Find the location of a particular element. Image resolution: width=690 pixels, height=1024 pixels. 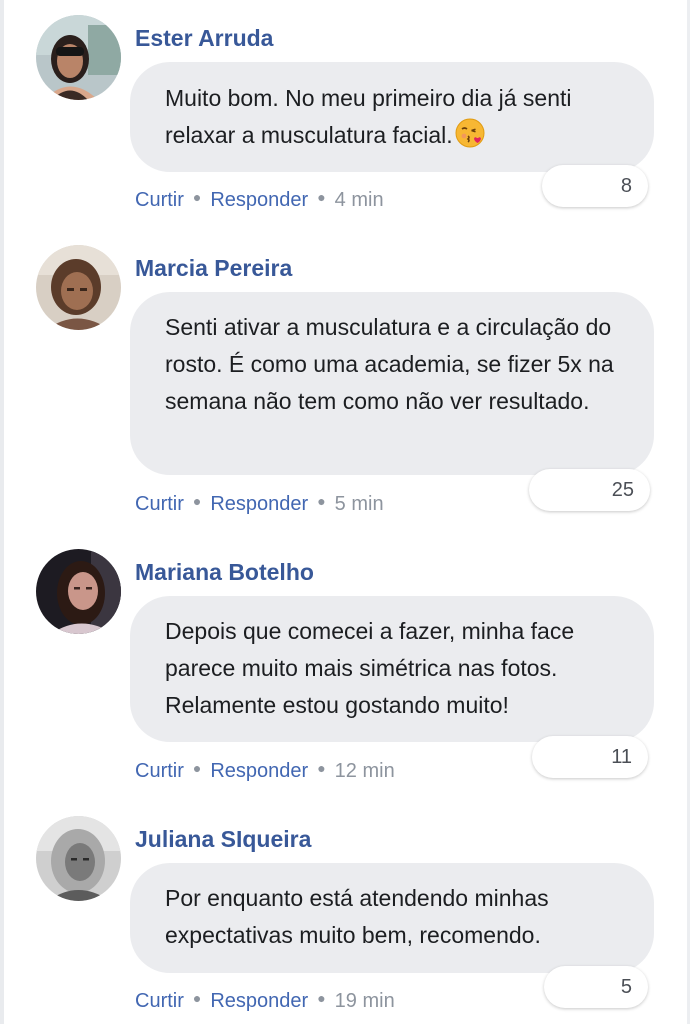

reaction-count: 5 is located at coordinates (596, 987).